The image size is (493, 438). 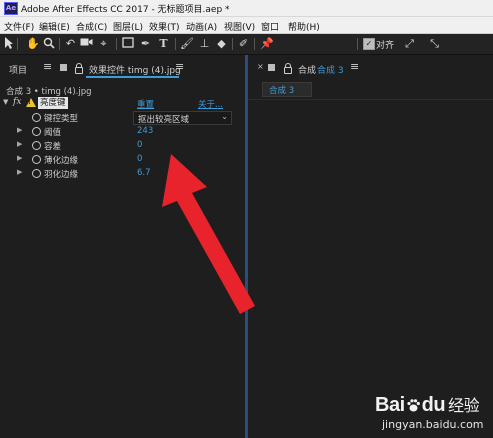 I want to click on watermark-url: jingyan.baidu.com, so click(x=433, y=424).